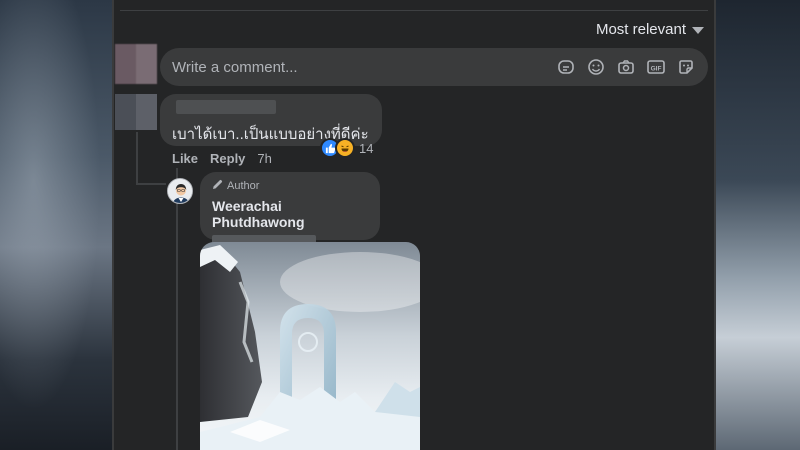 This screenshot has width=800, height=450. I want to click on emoji-icon, so click(596, 67).